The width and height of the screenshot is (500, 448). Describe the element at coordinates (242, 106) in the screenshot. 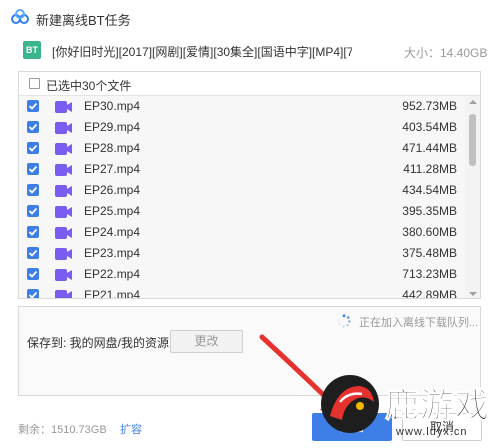

I see `file-row: EP30.mp4 952.73MB` at that location.